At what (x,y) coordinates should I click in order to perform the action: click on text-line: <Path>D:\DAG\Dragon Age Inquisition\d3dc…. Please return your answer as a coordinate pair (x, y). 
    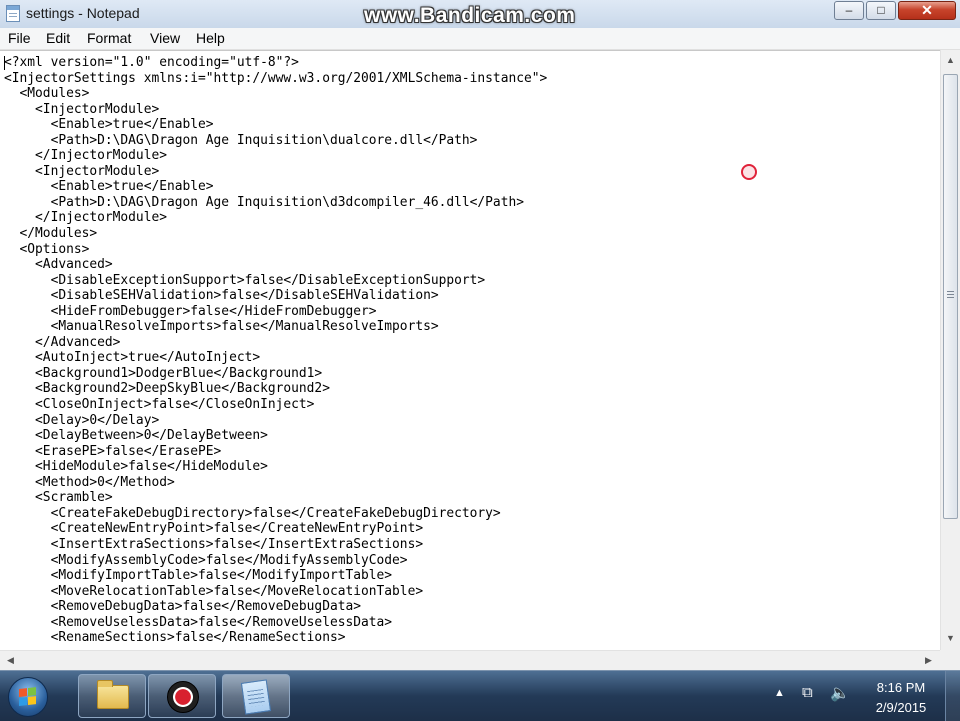
    Looking at the image, I should click on (275, 203).